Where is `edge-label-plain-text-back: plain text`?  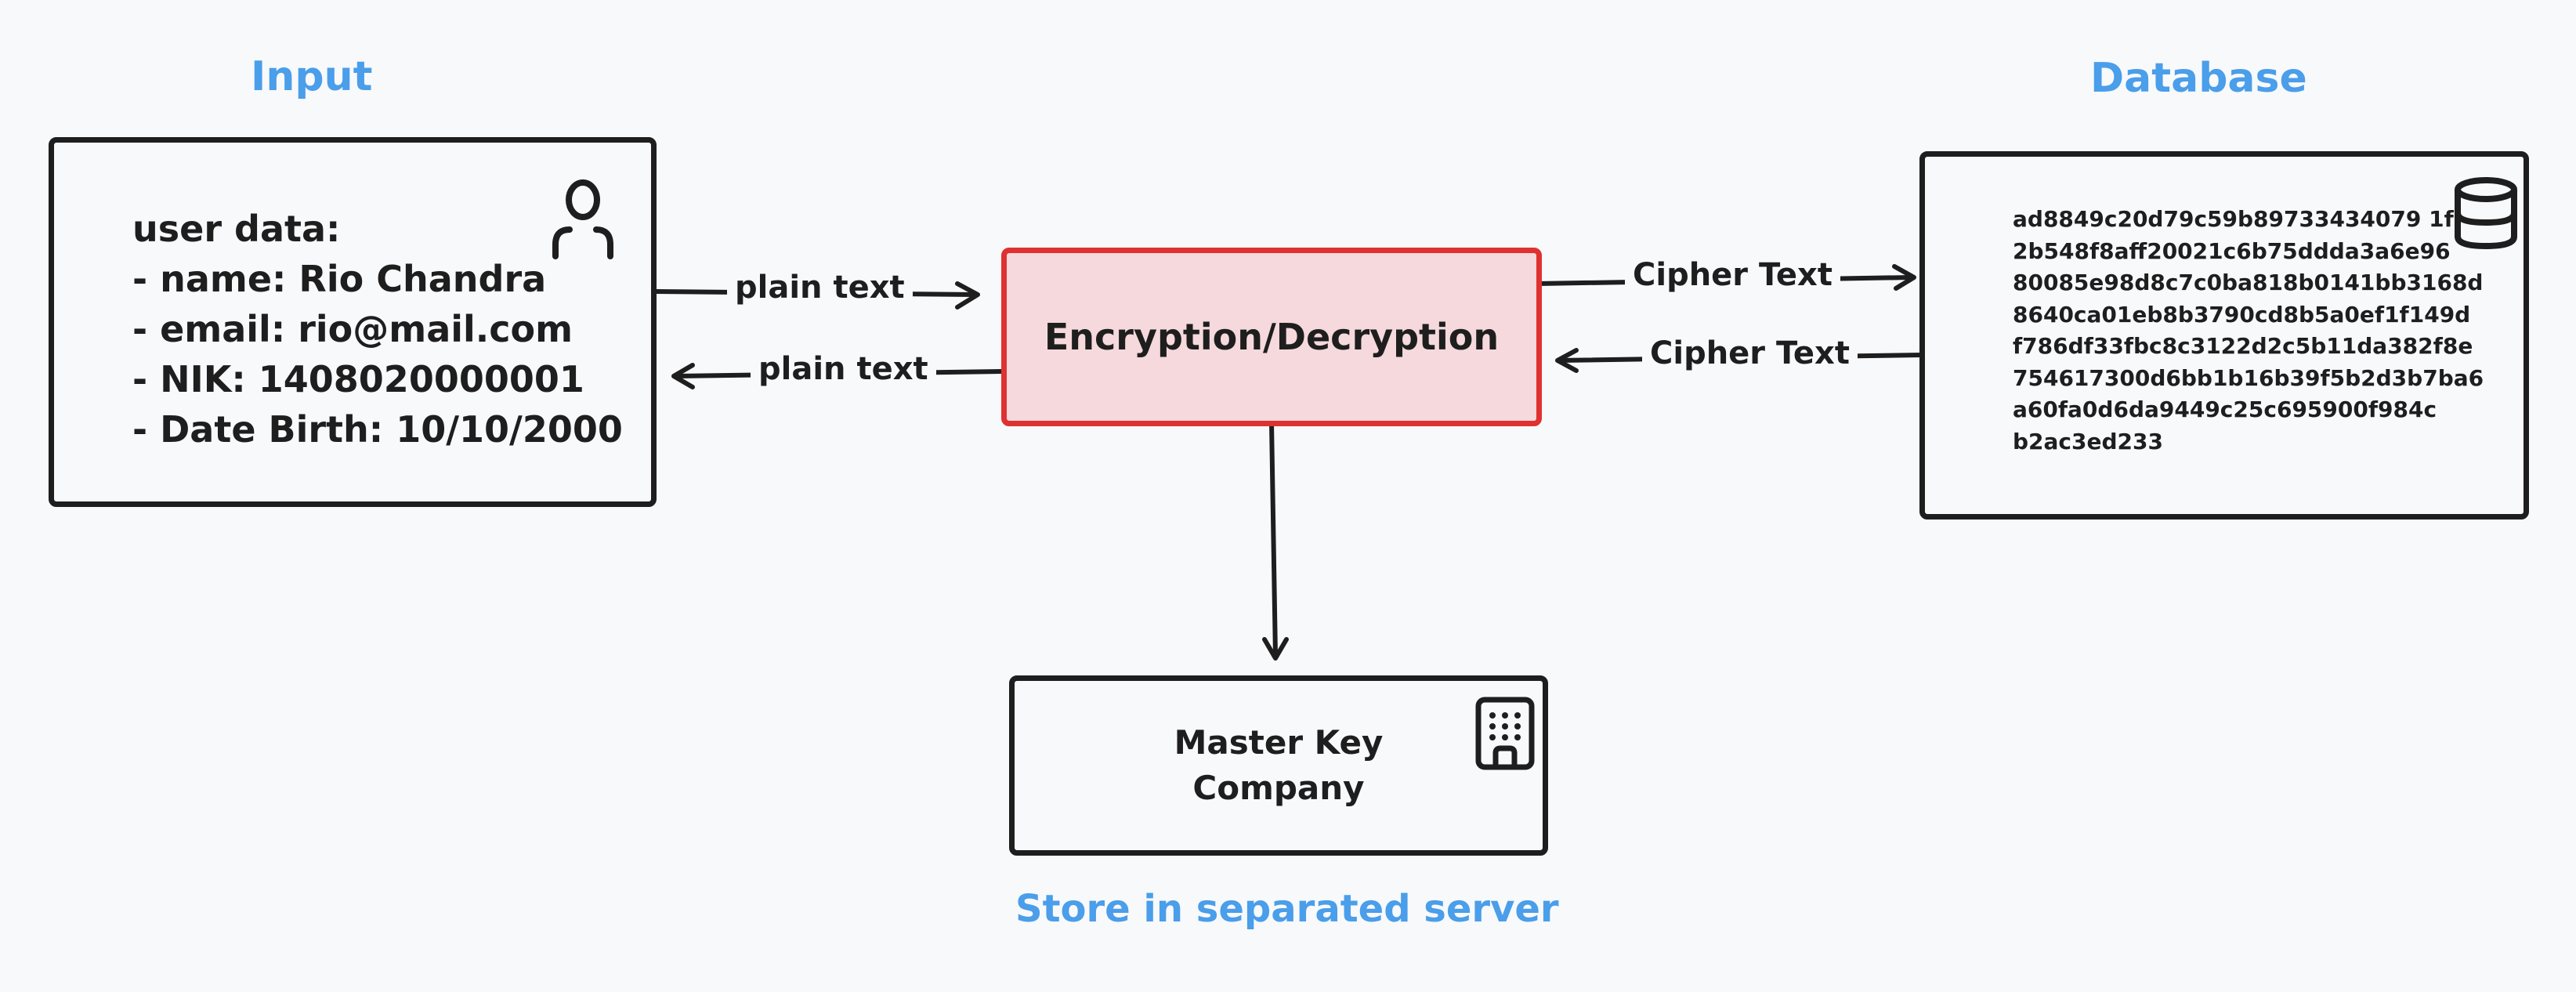
edge-label-plain-text-back: plain text is located at coordinates (843, 369).